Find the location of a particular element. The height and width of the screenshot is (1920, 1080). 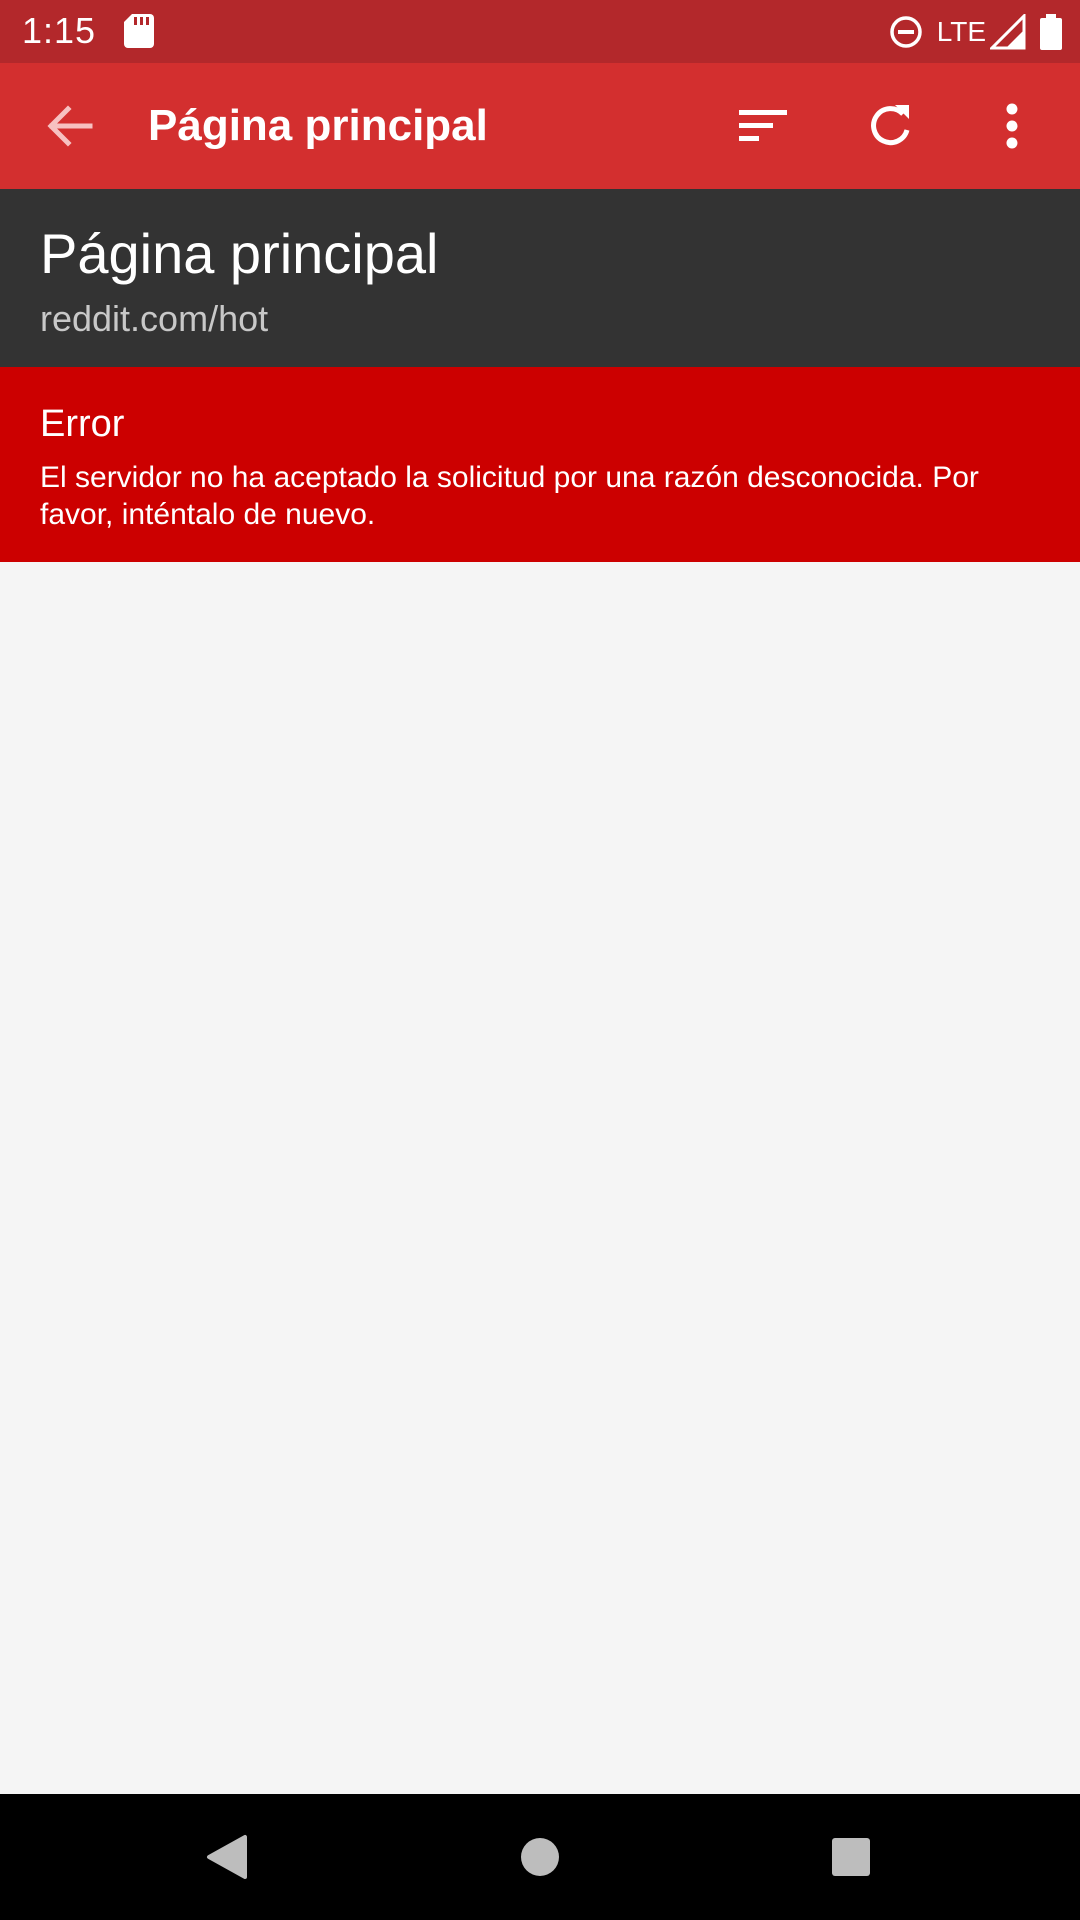

refresh-icon is located at coordinates (890, 125).